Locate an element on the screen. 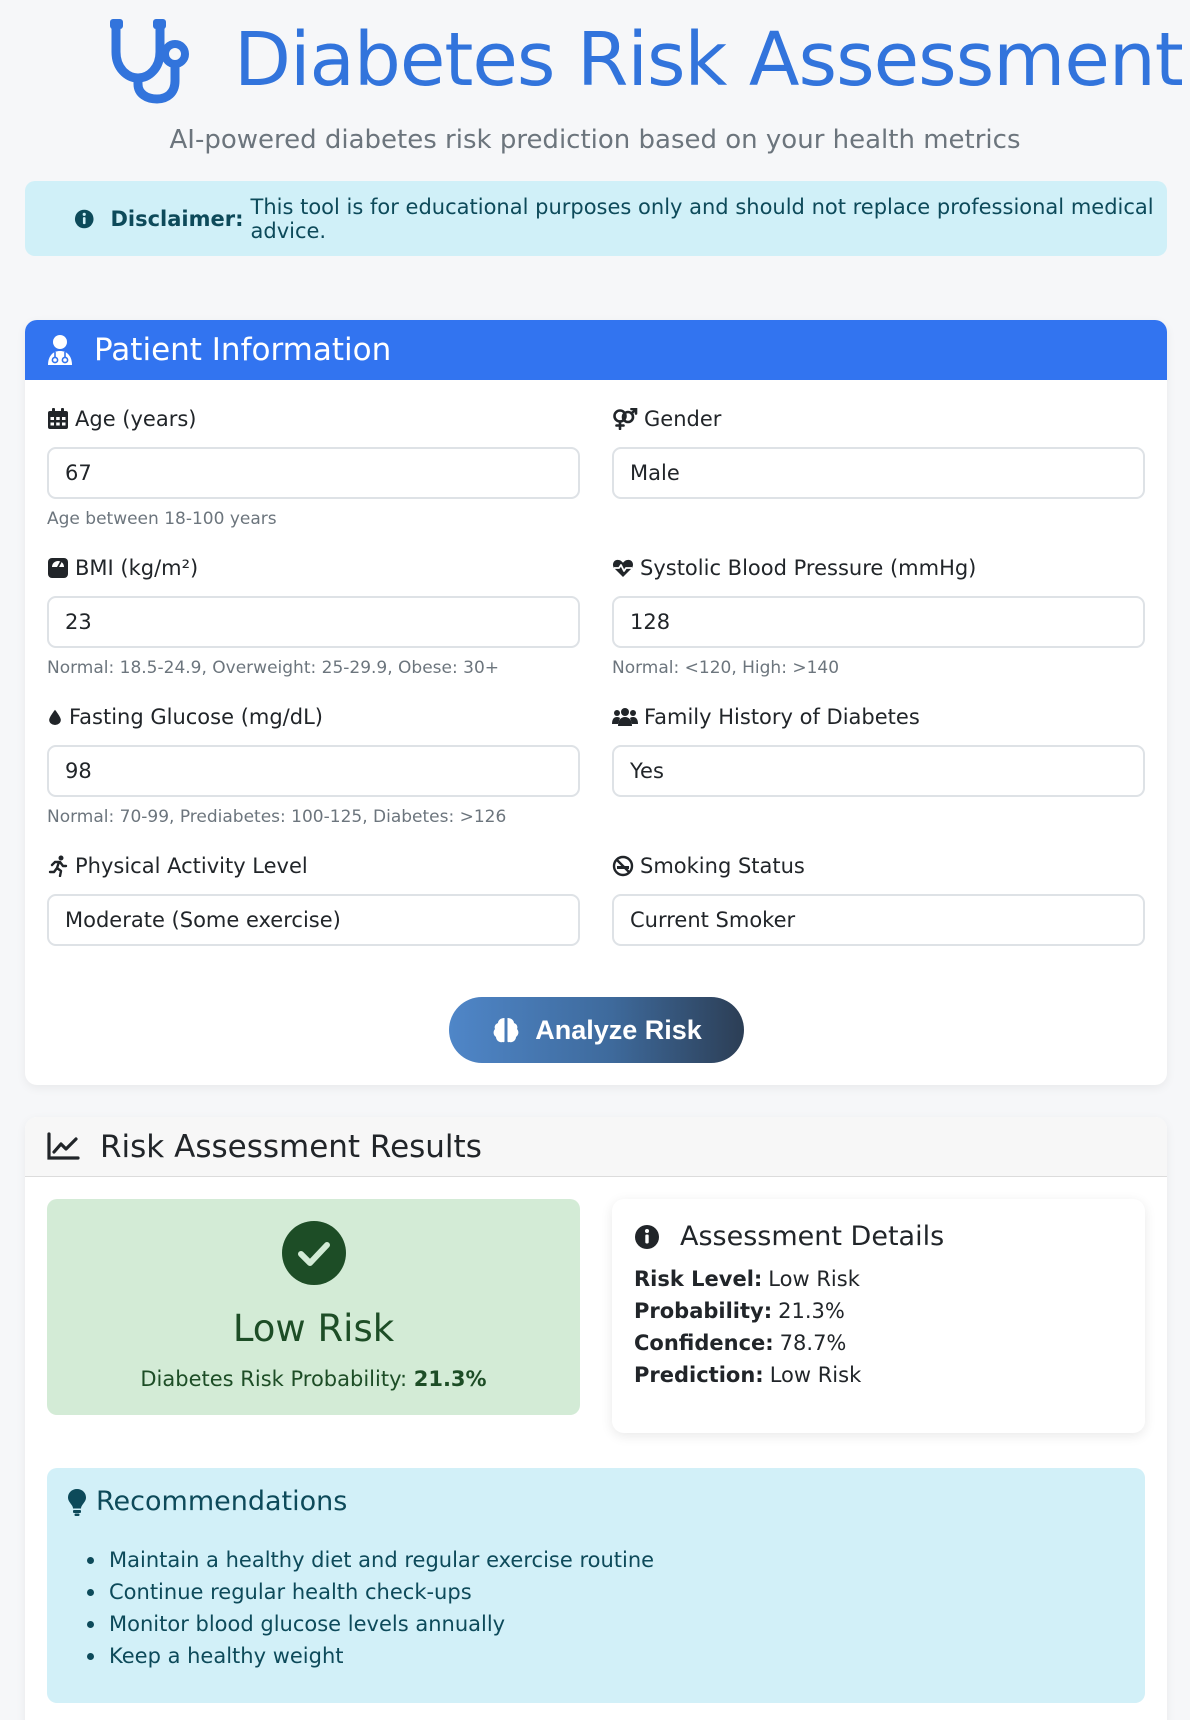 This screenshot has width=1190, height=1720. user-doctor-icon is located at coordinates (60, 350).